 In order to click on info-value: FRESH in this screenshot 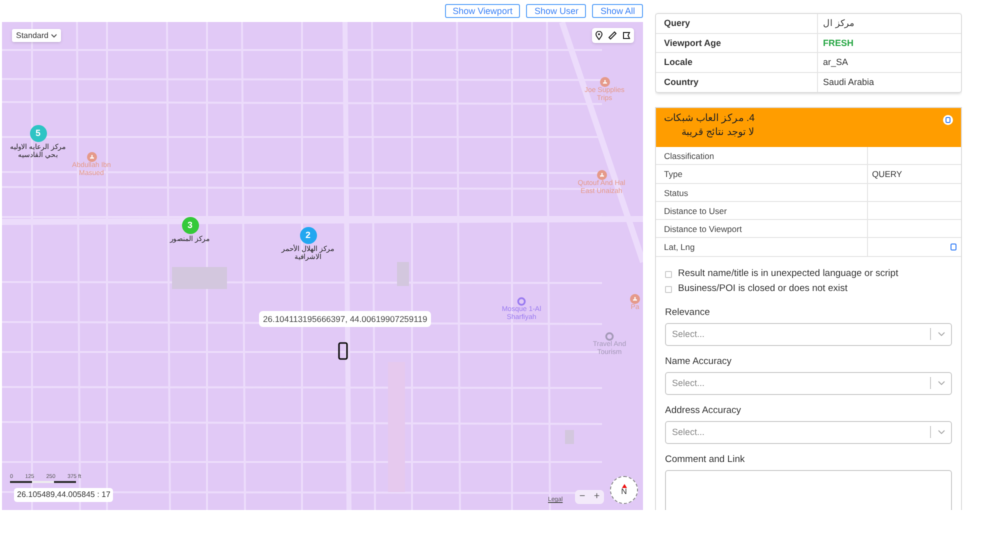, I will do `click(838, 43)`.